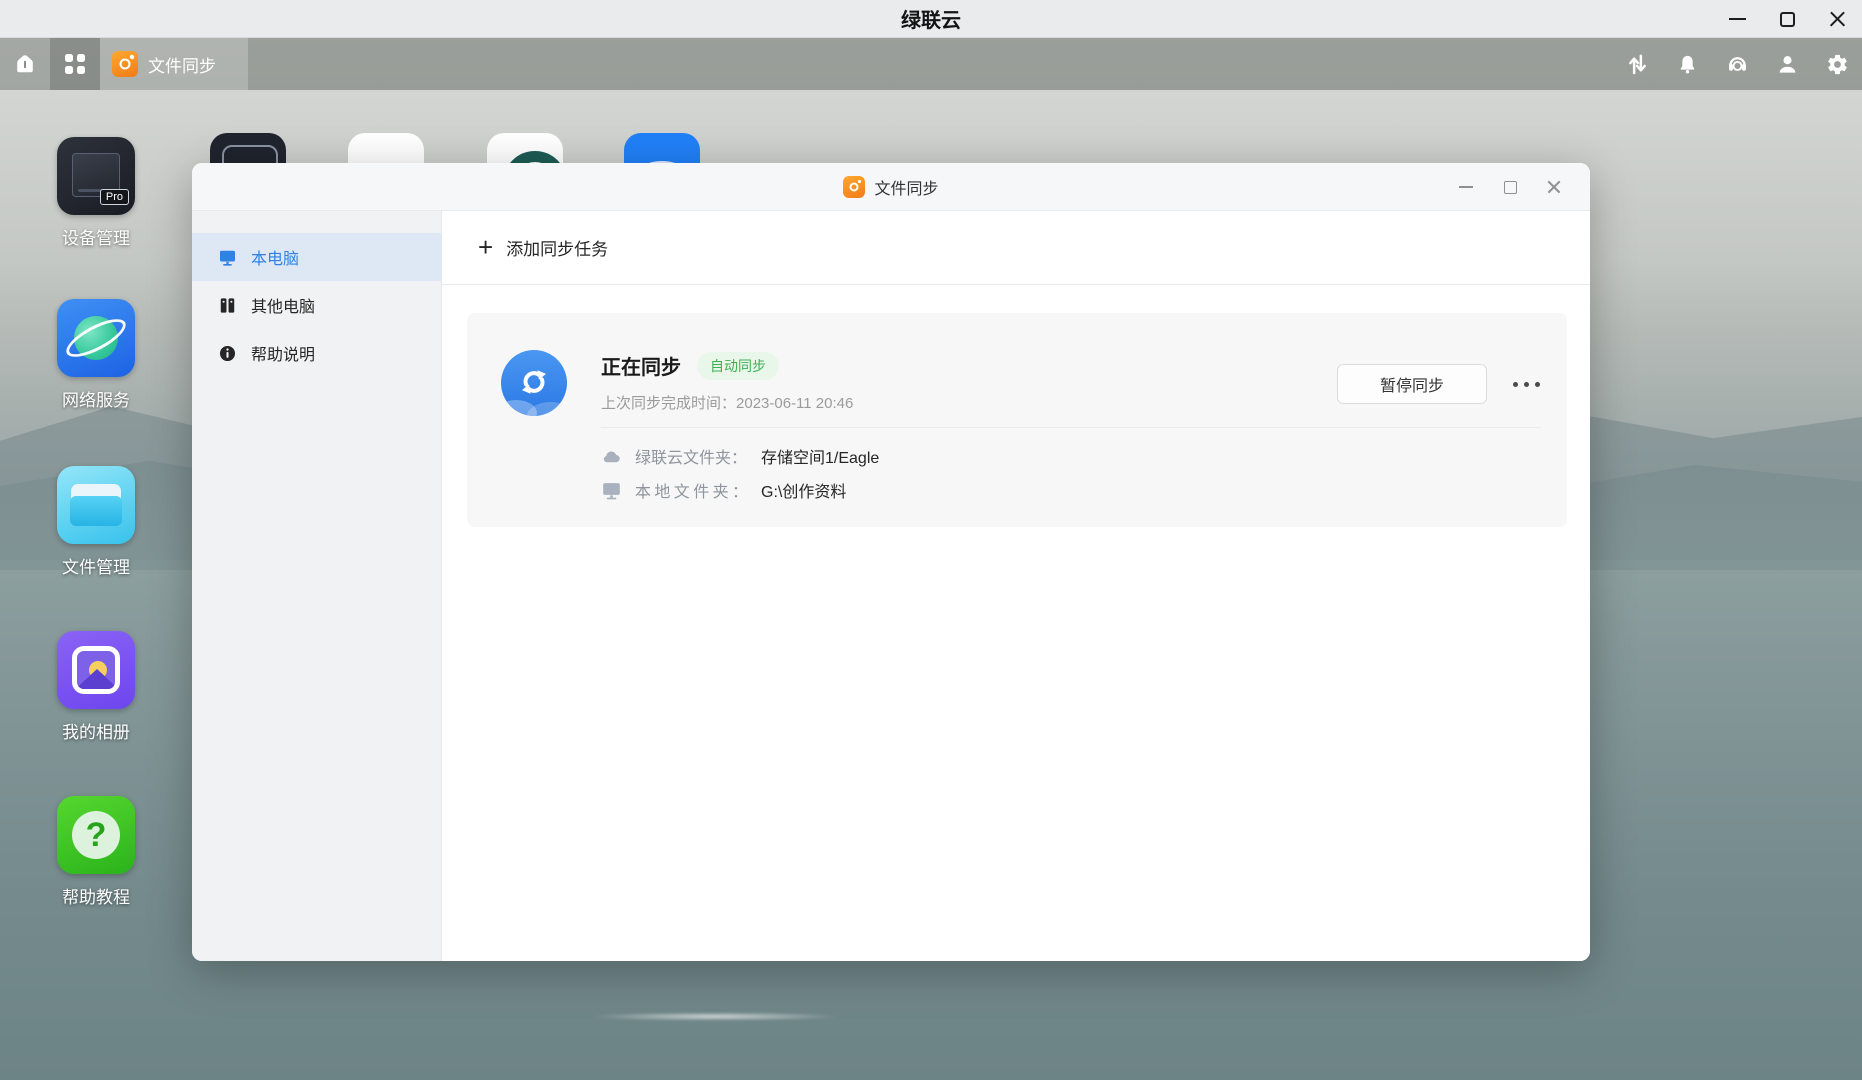  What do you see at coordinates (317, 586) in the screenshot?
I see `dialog-sidebar: 本电脑 其他电脑 帮助说明` at bounding box center [317, 586].